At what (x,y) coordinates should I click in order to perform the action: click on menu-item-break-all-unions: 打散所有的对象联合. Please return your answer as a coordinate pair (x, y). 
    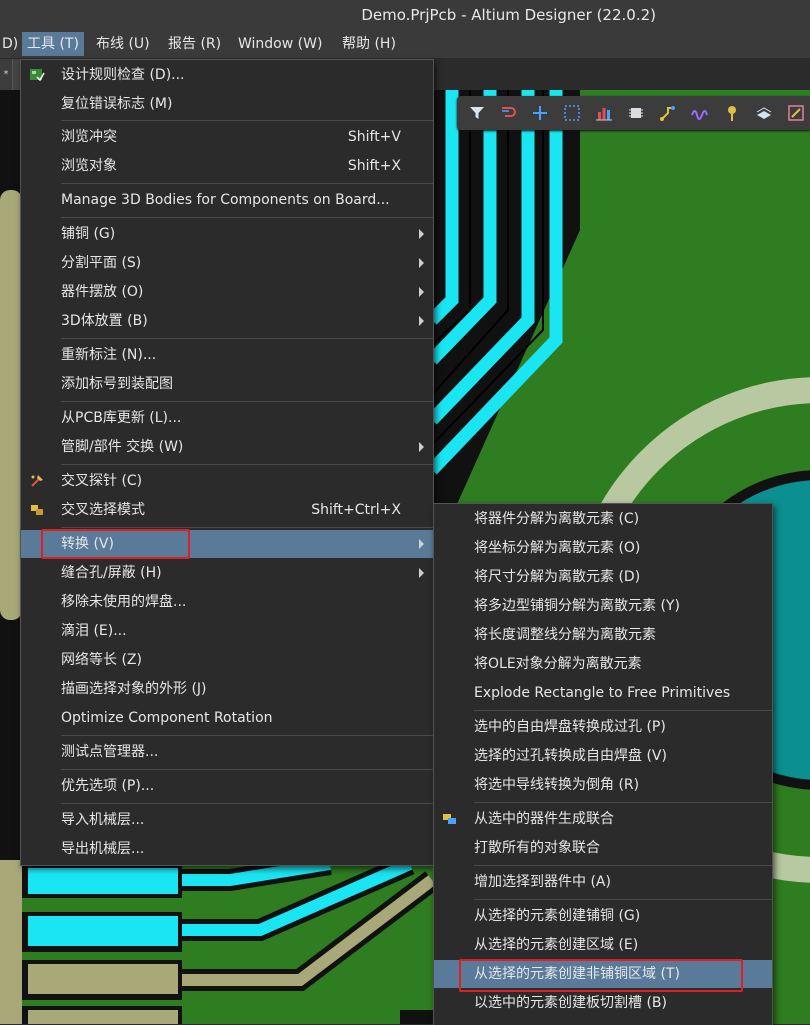
    Looking at the image, I should click on (603, 848).